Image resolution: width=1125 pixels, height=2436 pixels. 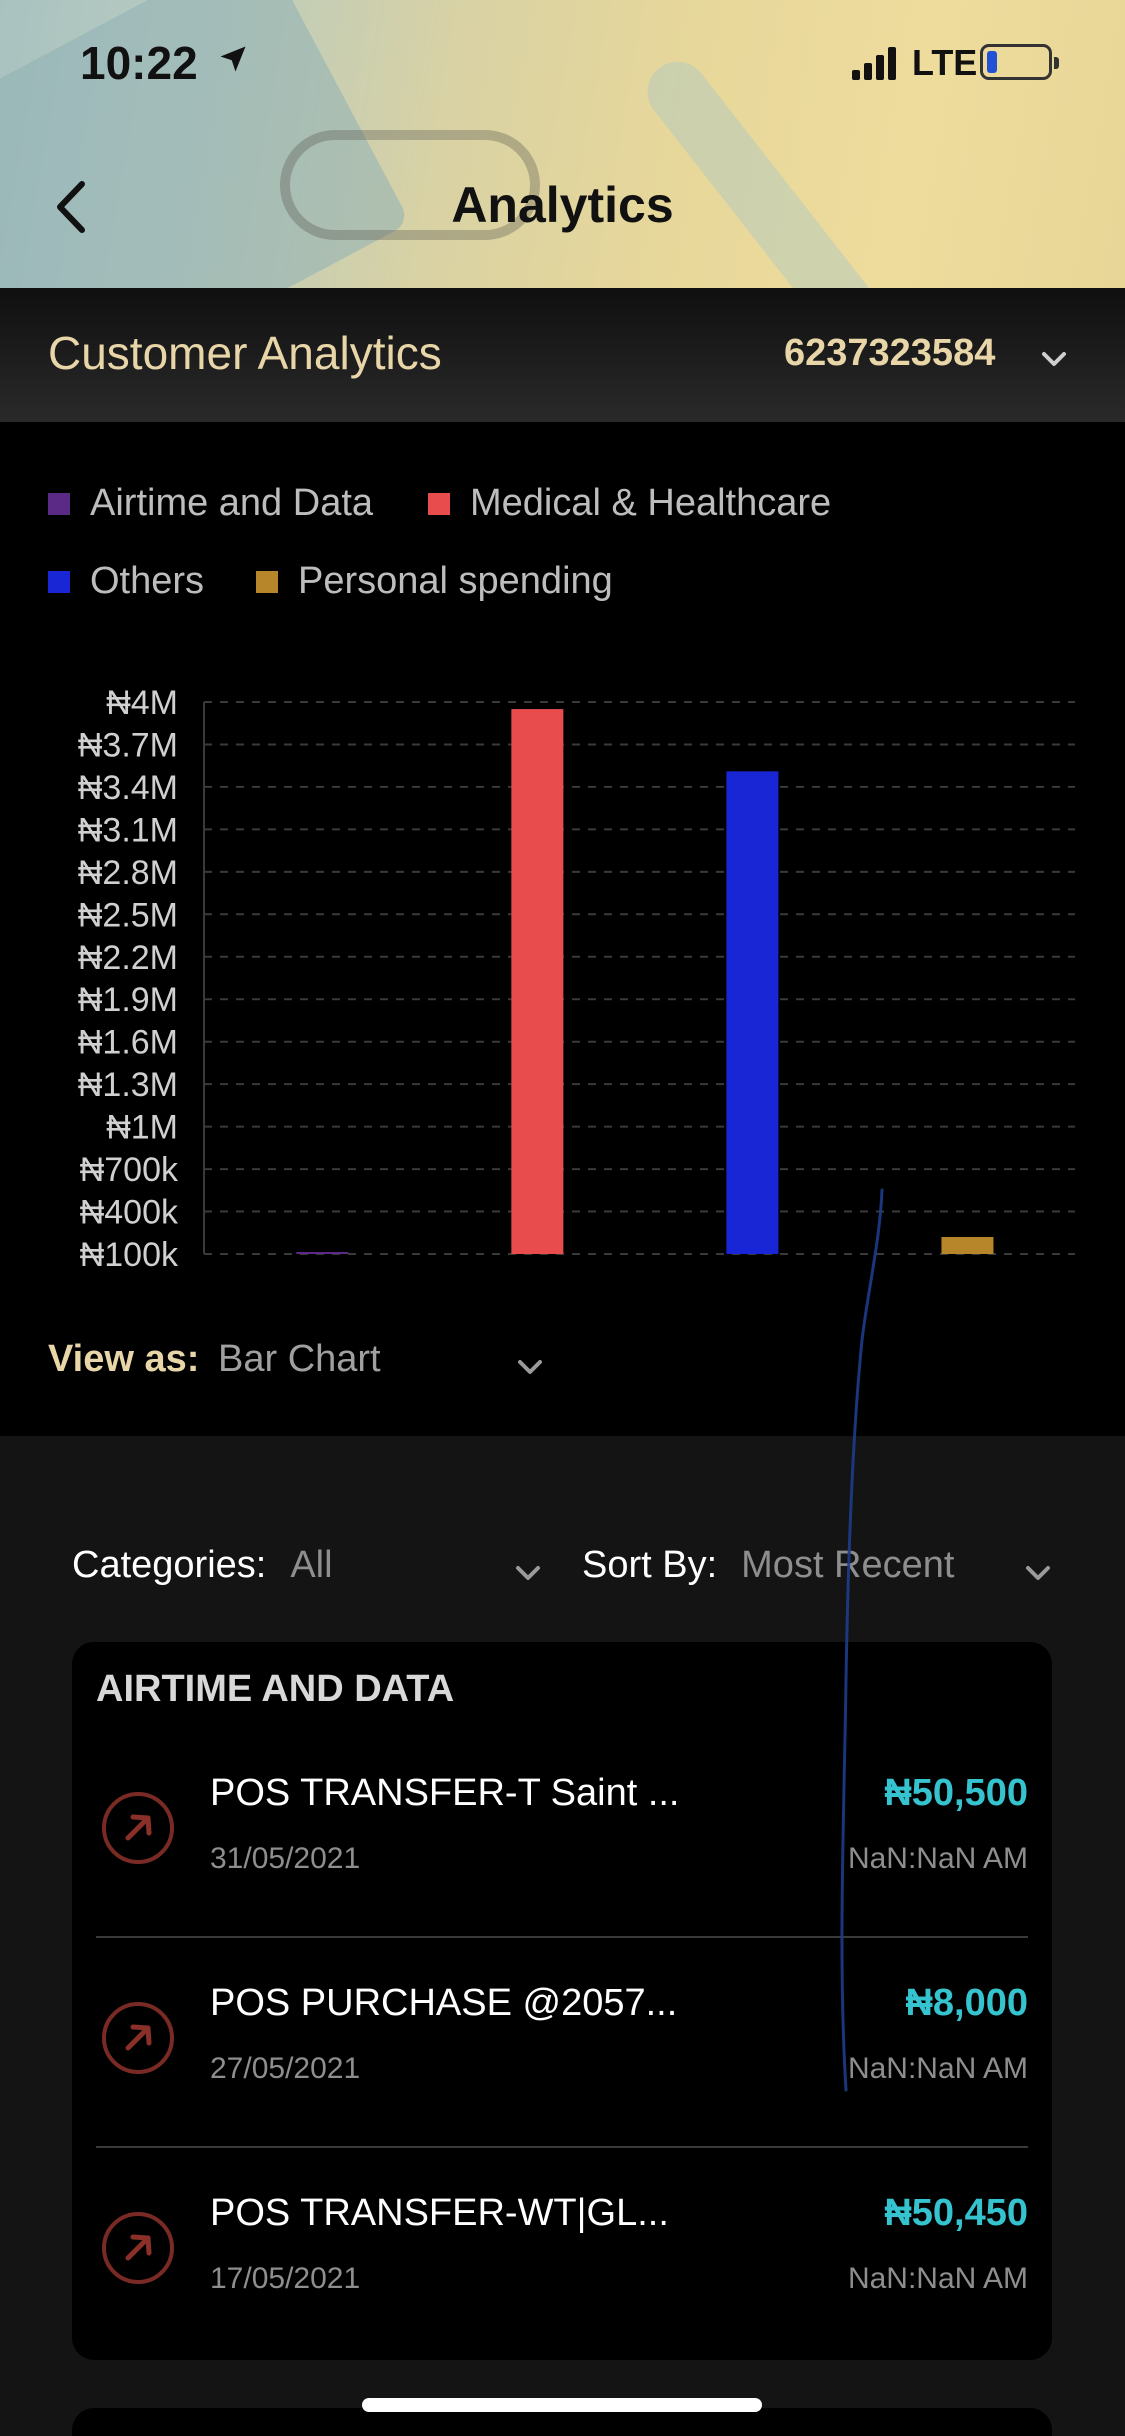 I want to click on legend-label: Others, so click(x=147, y=581).